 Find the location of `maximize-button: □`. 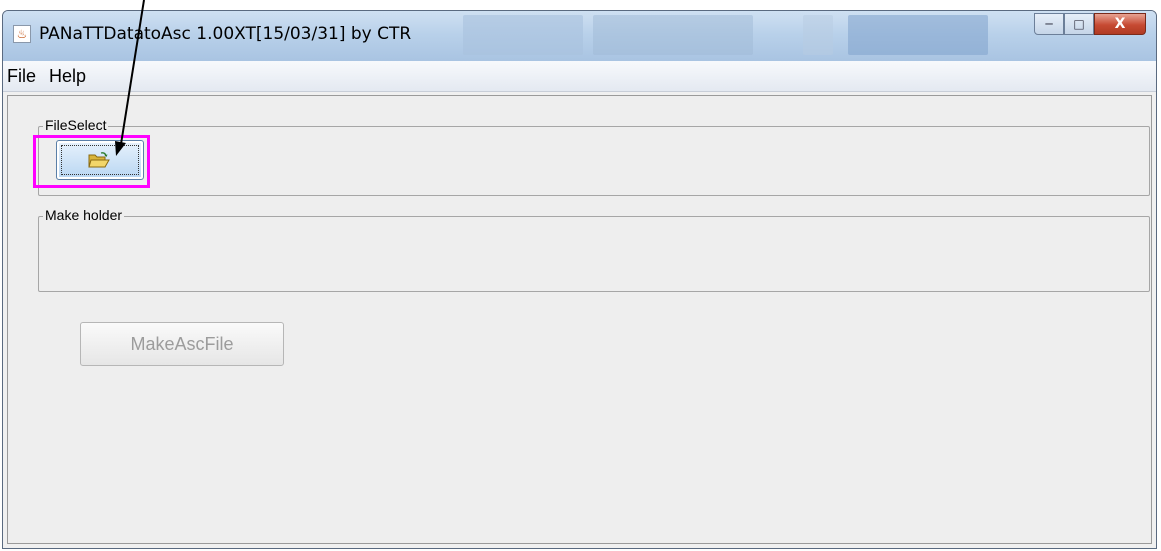

maximize-button: □ is located at coordinates (1079, 24).